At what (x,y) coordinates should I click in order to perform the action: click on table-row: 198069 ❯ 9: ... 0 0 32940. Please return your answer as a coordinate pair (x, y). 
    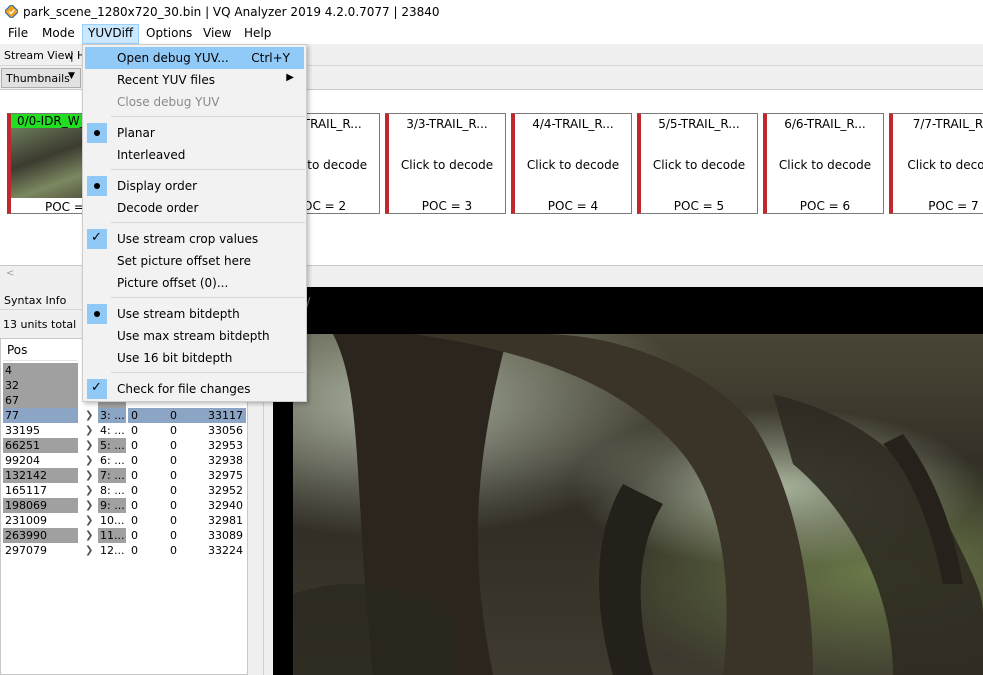
    Looking at the image, I should click on (124, 505).